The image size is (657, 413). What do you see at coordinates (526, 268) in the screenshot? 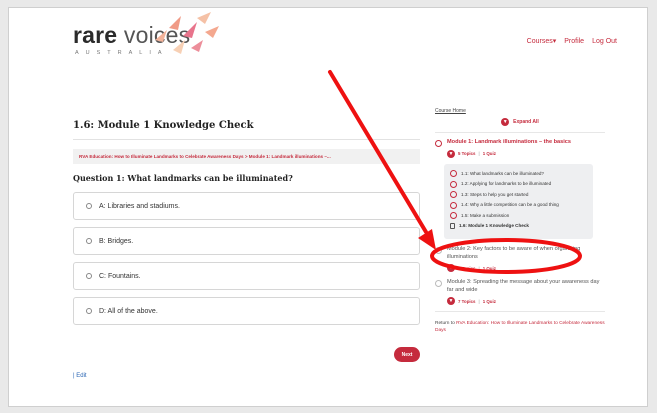
I see `module-2-meta: ▼ 6 Topics | 1 Quiz` at bounding box center [526, 268].